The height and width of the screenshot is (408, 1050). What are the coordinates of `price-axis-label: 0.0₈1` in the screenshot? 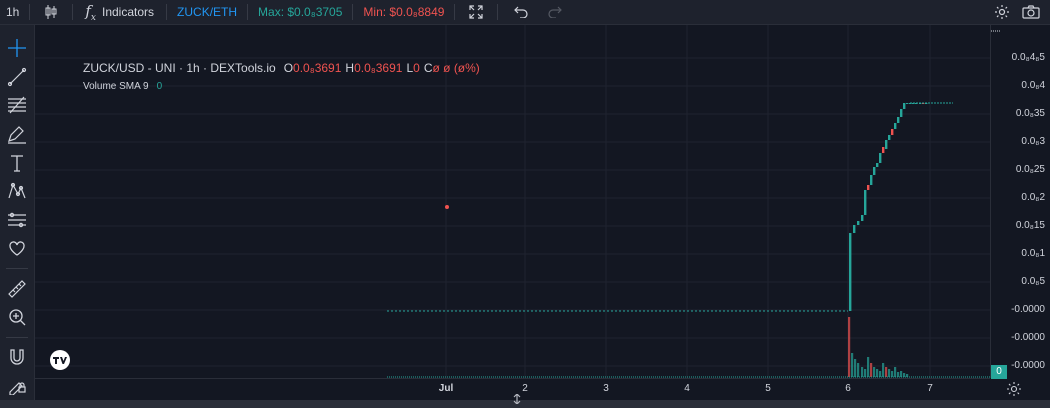 It's located at (1033, 253).